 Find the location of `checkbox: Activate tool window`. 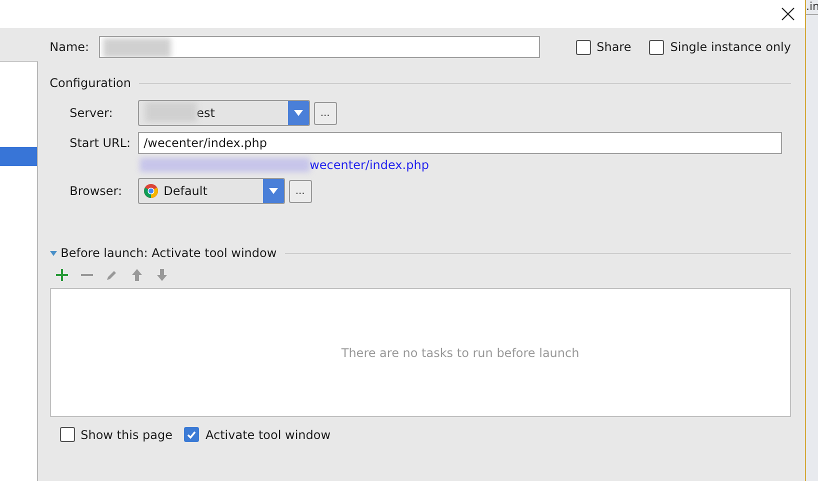

checkbox: Activate tool window is located at coordinates (257, 434).